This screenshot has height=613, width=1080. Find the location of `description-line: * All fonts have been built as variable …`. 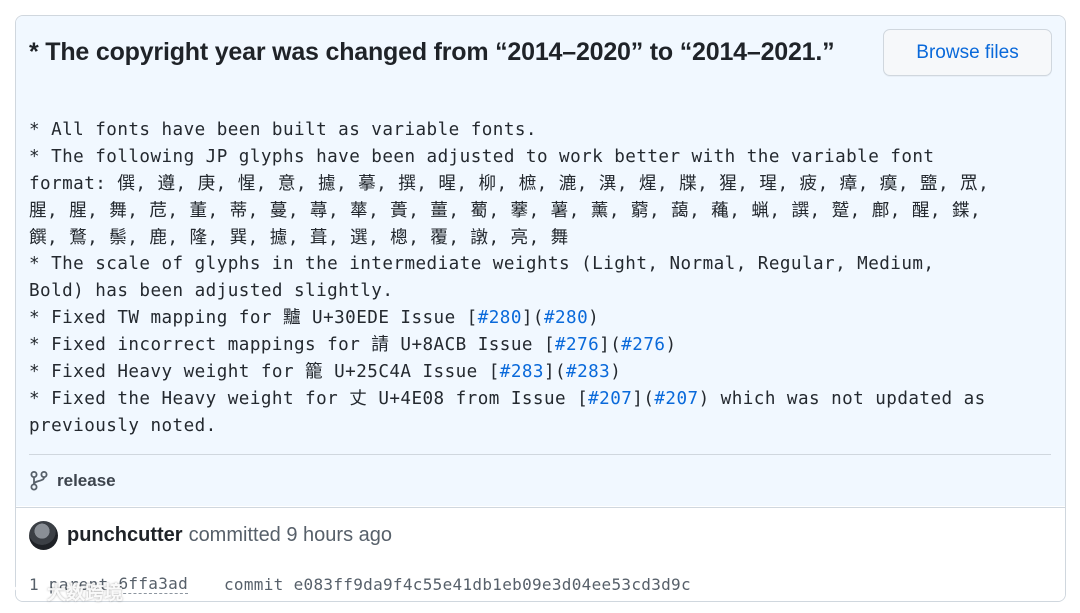

description-line: * All fonts have been built as variable … is located at coordinates (544, 130).